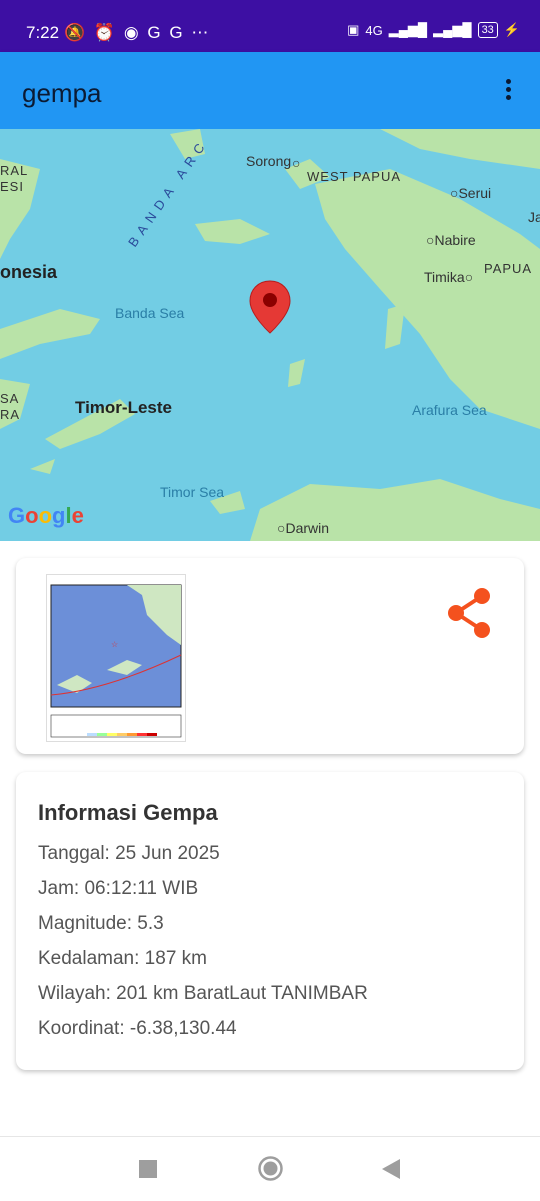  Describe the element at coordinates (449, 410) in the screenshot. I see `sea-label: Arafura Sea` at that location.